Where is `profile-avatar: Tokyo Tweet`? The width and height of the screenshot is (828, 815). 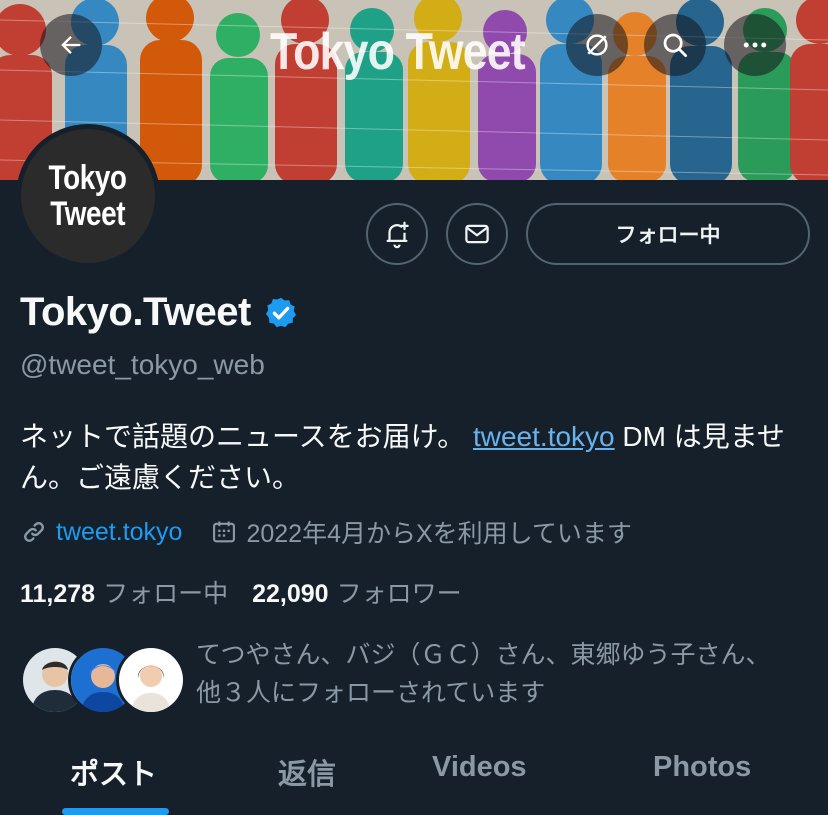
profile-avatar: Tokyo Tweet is located at coordinates (88, 196).